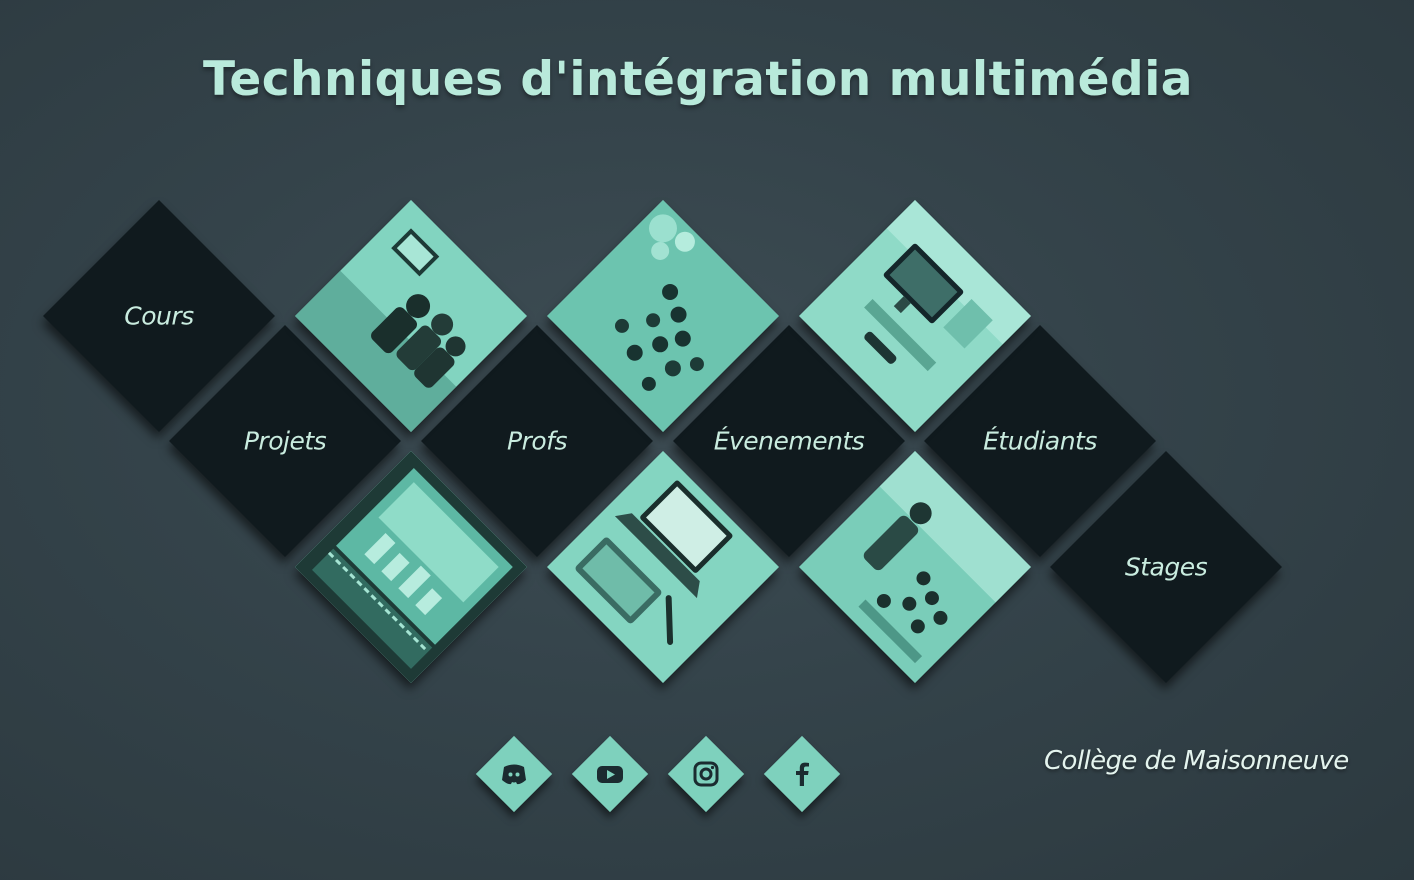 The height and width of the screenshot is (880, 1414). Describe the element at coordinates (537, 441) in the screenshot. I see `nav-tile-profs-label: Profs` at that location.